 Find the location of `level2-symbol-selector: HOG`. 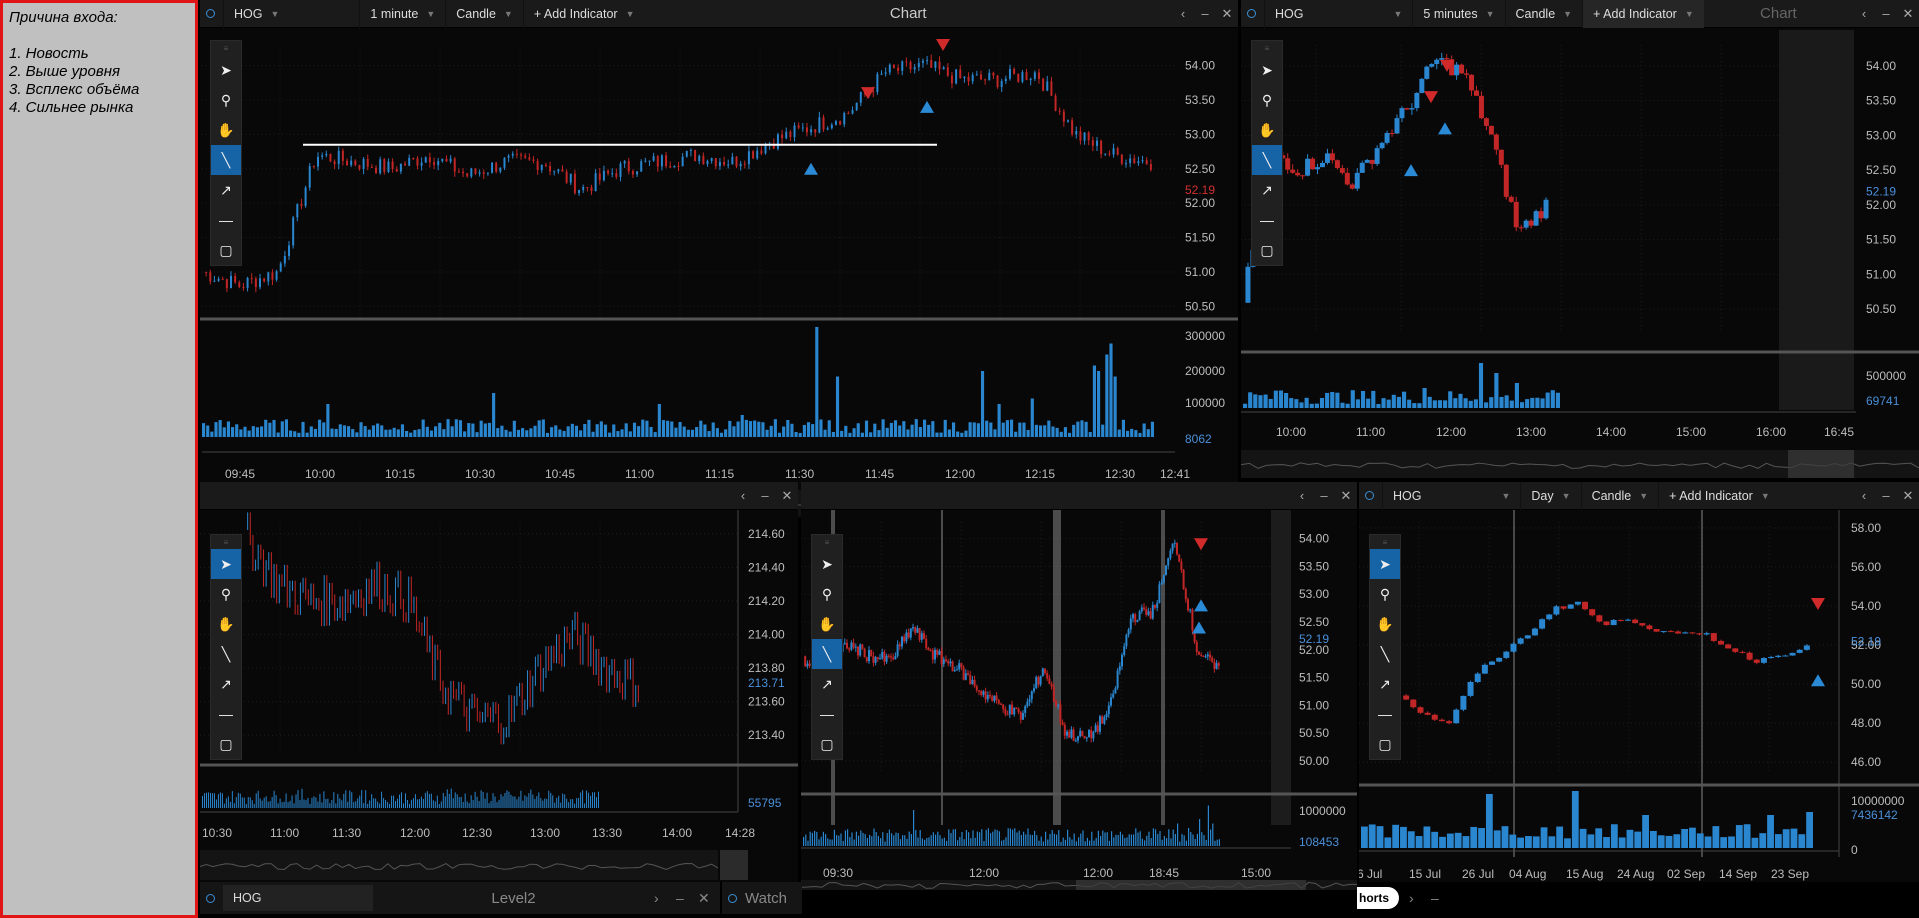

level2-symbol-selector: HOG is located at coordinates (298, 898).